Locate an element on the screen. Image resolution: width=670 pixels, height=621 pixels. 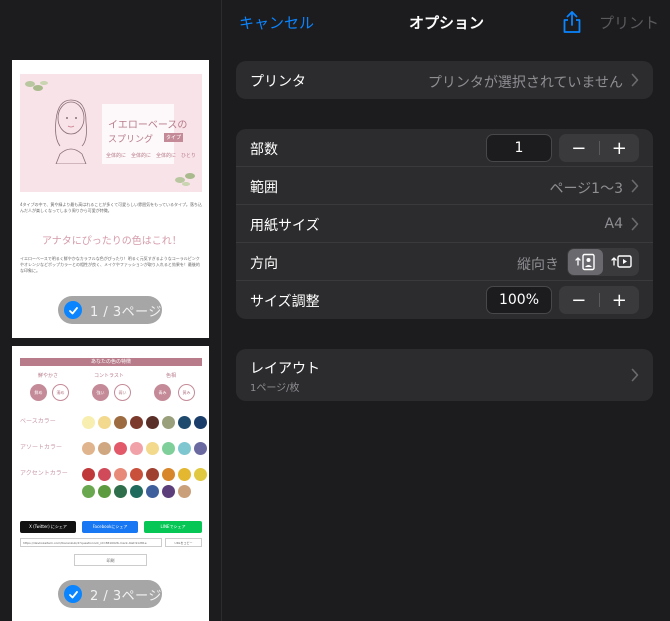
range-row: 範囲 ページ1〜3 is located at coordinates (444, 186).